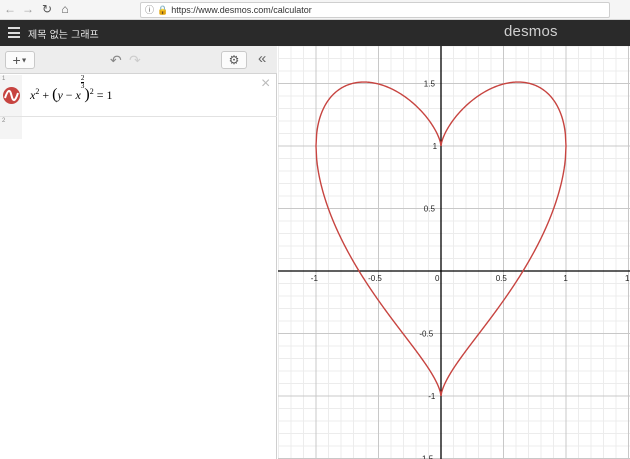  I want to click on expression-gutter: 2, so click(11, 128).